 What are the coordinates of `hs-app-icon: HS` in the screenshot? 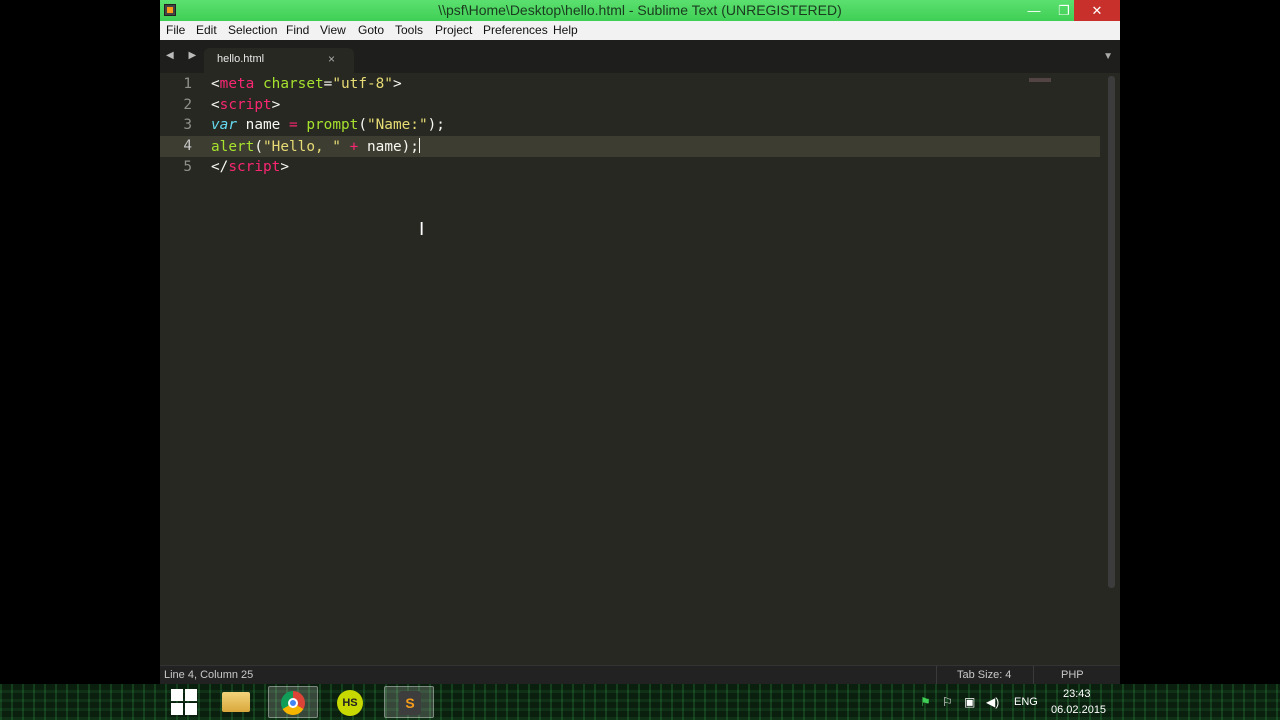 It's located at (350, 703).